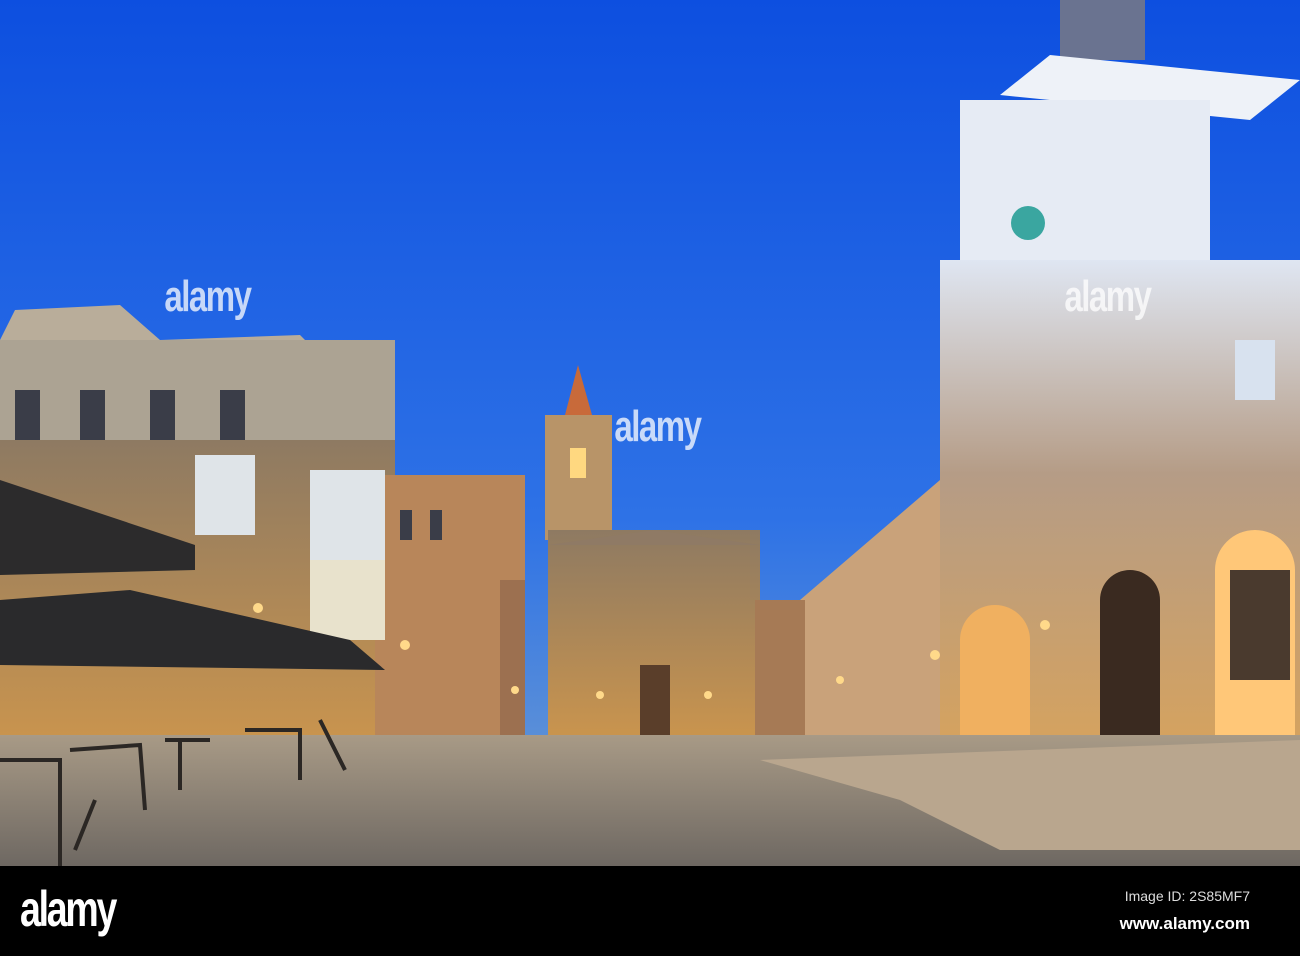  What do you see at coordinates (1187, 896) in the screenshot?
I see `image-id: Image ID: 2S85MF7` at bounding box center [1187, 896].